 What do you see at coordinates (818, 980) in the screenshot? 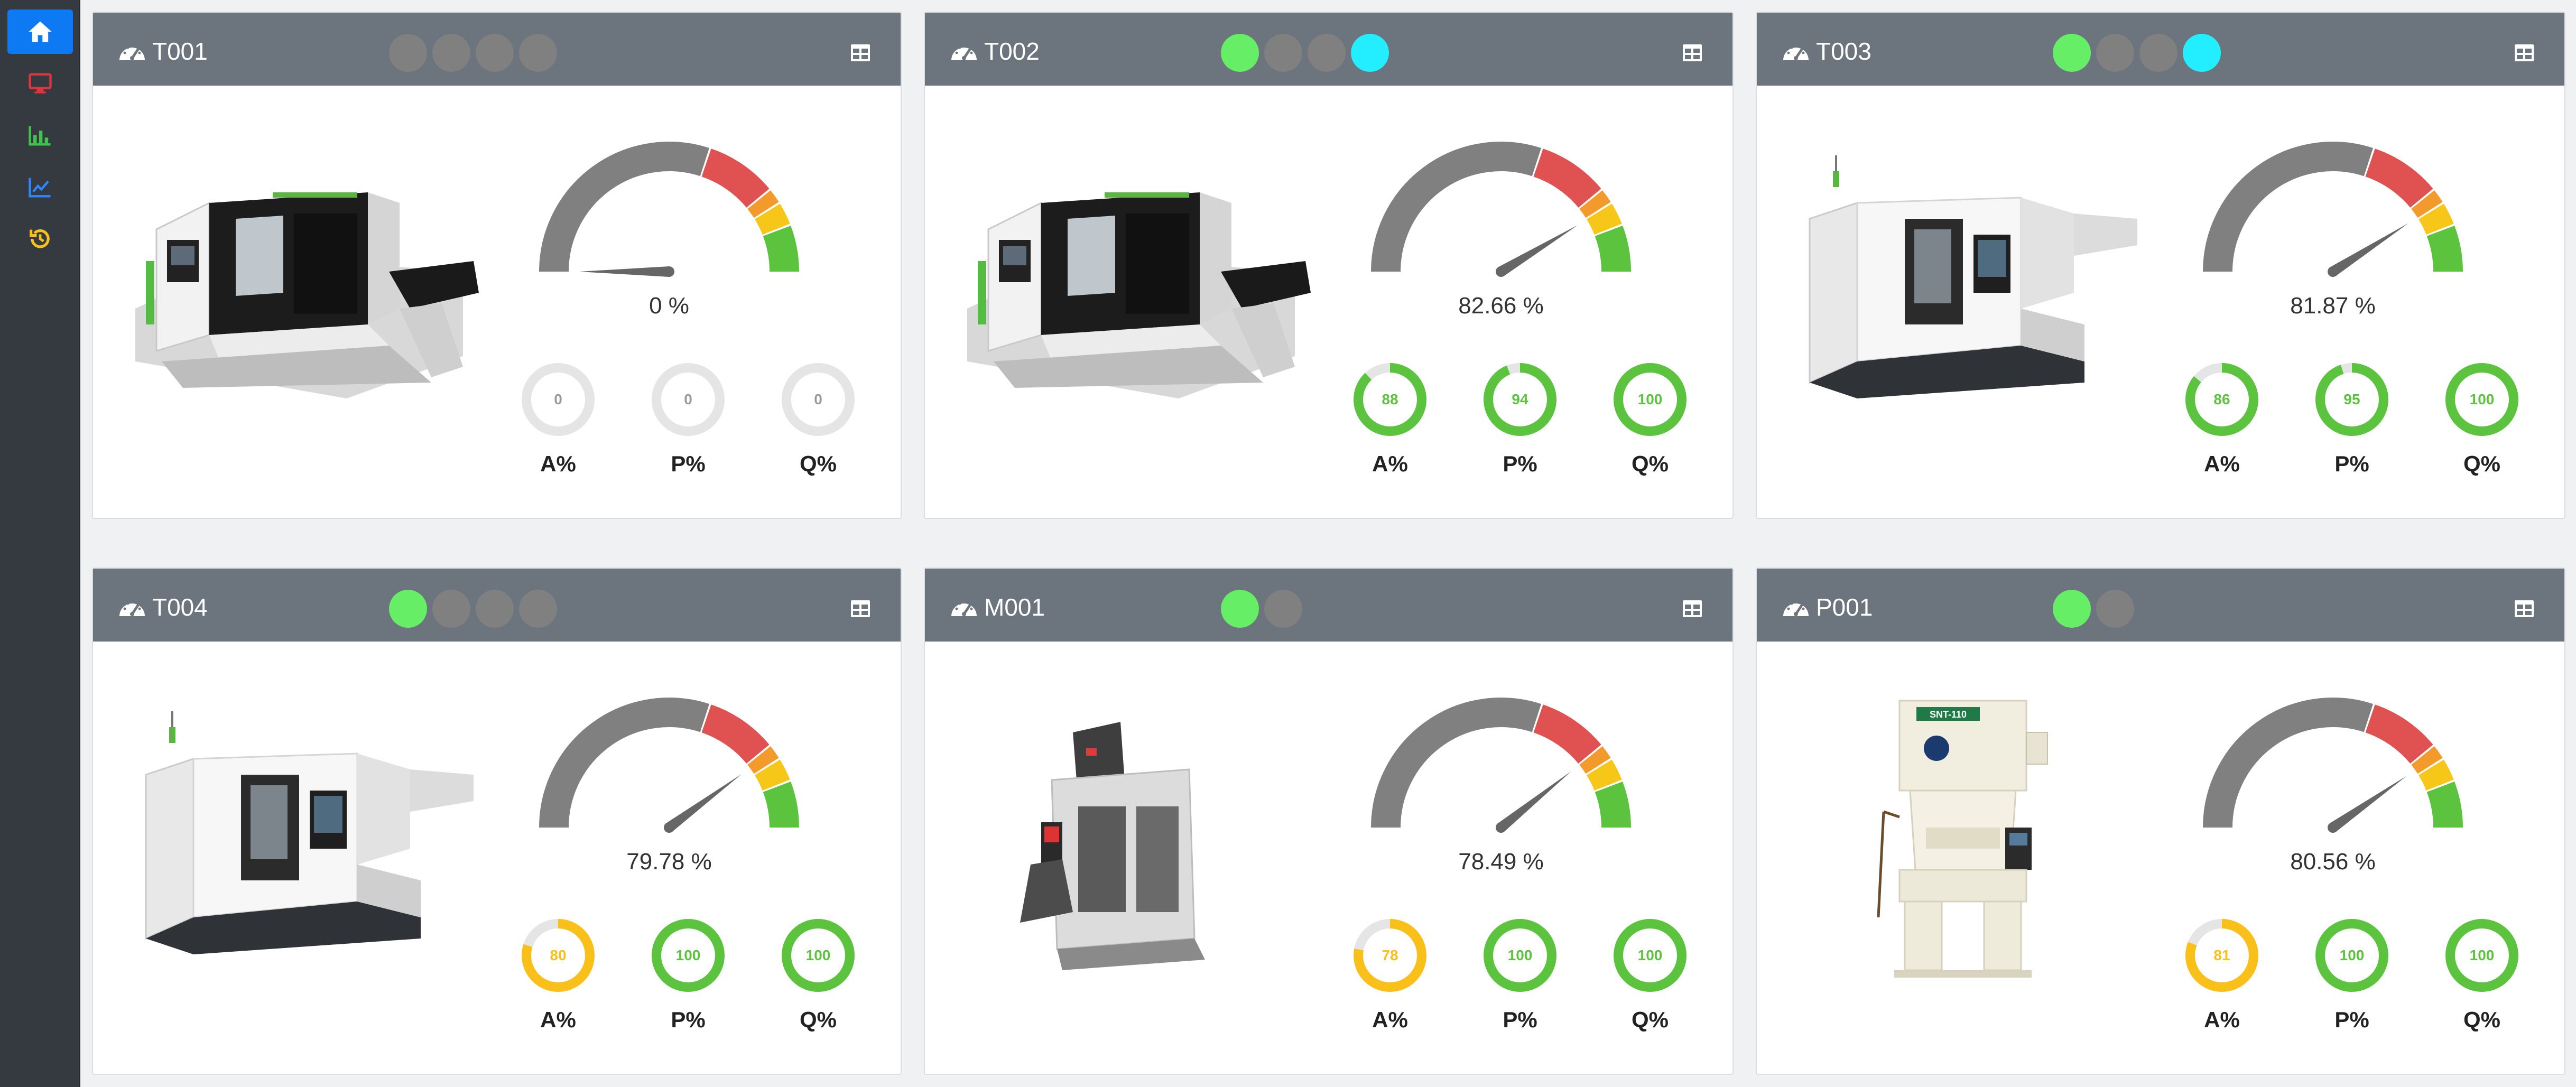
I see `kpi-q: 100 Q%` at bounding box center [818, 980].